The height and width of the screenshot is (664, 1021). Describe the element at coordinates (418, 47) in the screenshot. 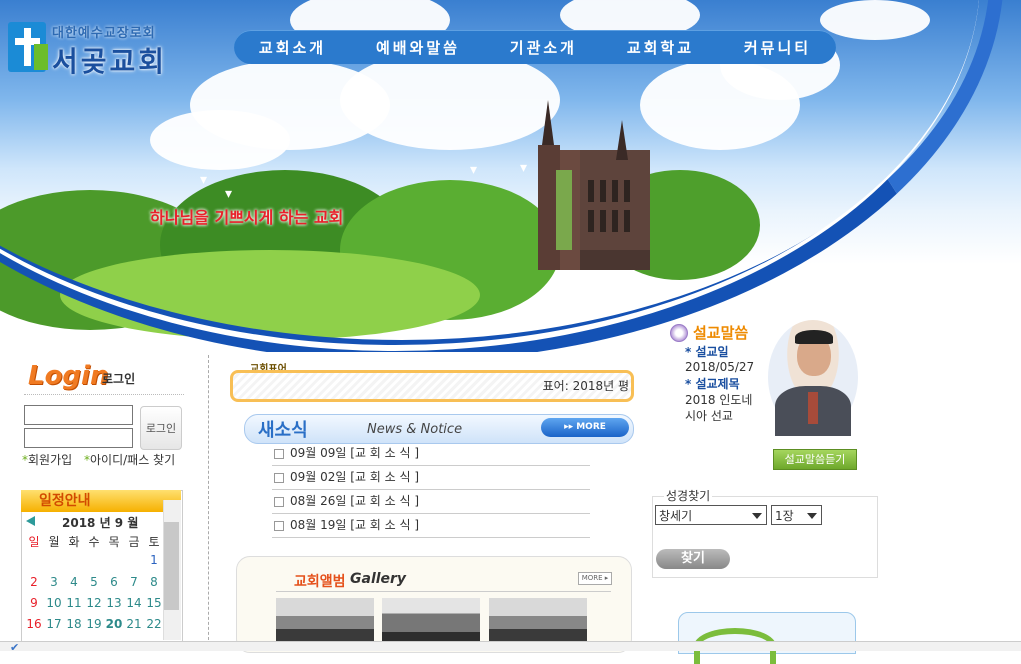

I see `nav-item-worship: 예배와말씀` at that location.